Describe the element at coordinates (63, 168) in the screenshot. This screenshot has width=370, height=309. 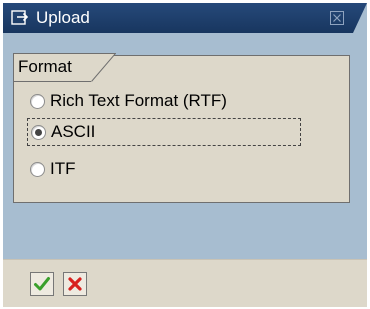
I see `radio-label-itf: ITF` at that location.